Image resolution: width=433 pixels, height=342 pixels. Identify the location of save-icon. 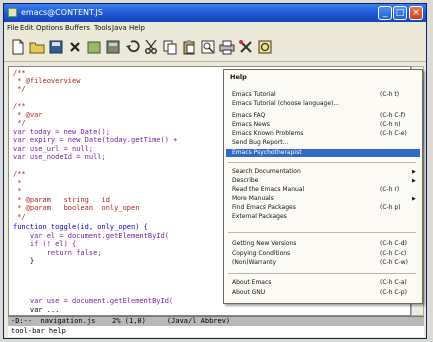
(56, 47).